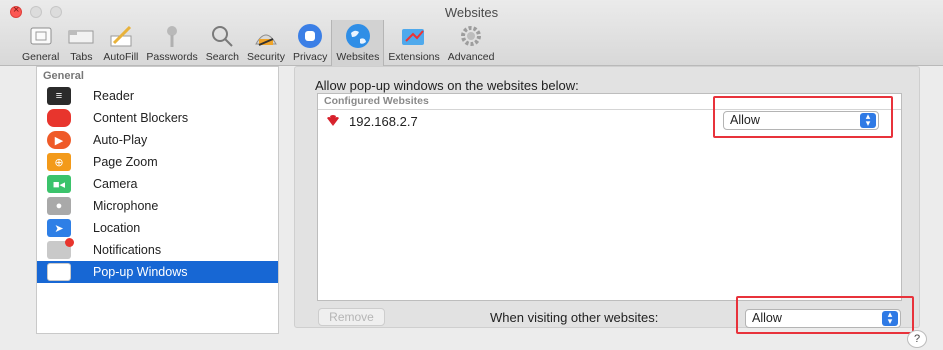 This screenshot has height=350, width=943. What do you see at coordinates (471, 36) in the screenshot?
I see `gear-icon` at bounding box center [471, 36].